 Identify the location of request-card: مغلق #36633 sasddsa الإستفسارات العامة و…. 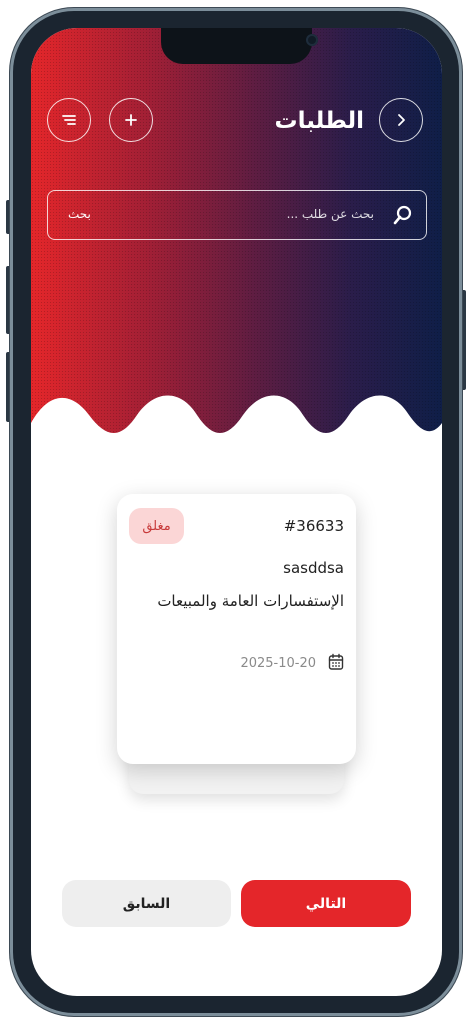
(236, 629).